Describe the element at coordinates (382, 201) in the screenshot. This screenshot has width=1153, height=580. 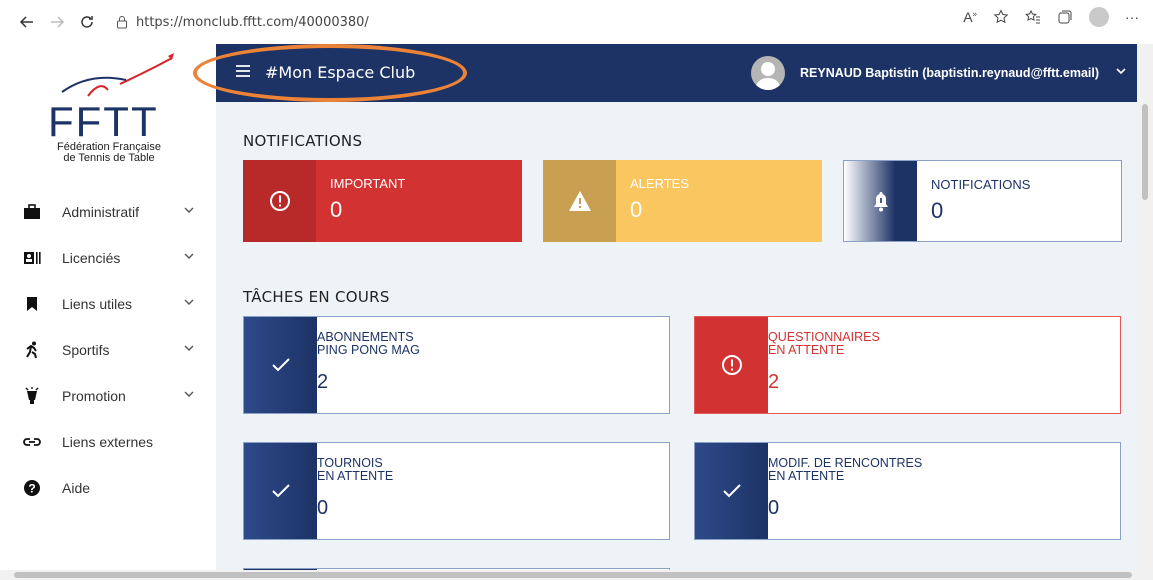
I see `notif-card-important: IMPORTANT 0` at that location.